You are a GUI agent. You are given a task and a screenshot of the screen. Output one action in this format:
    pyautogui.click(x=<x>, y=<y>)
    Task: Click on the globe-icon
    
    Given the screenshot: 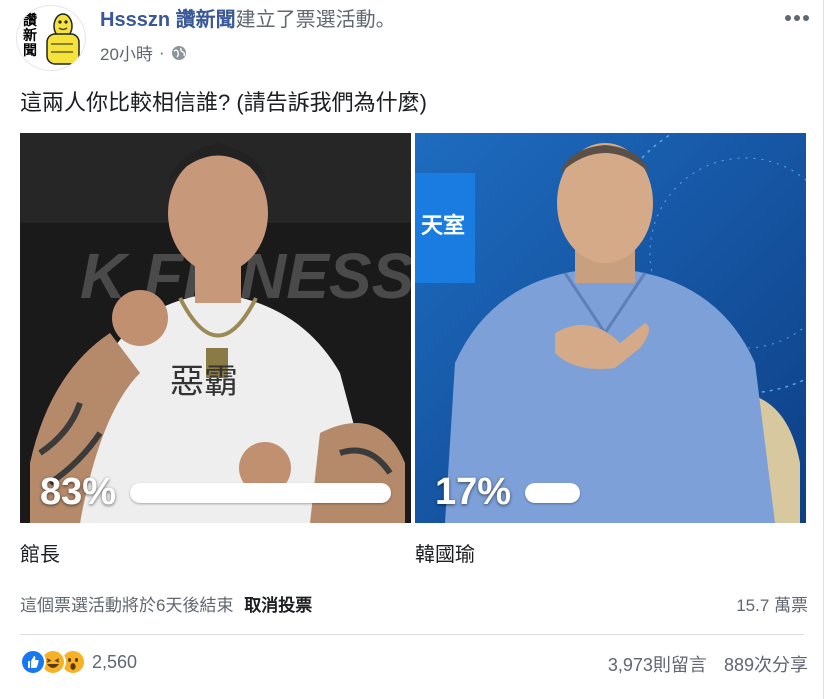 What is the action you would take?
    pyautogui.click(x=178, y=52)
    